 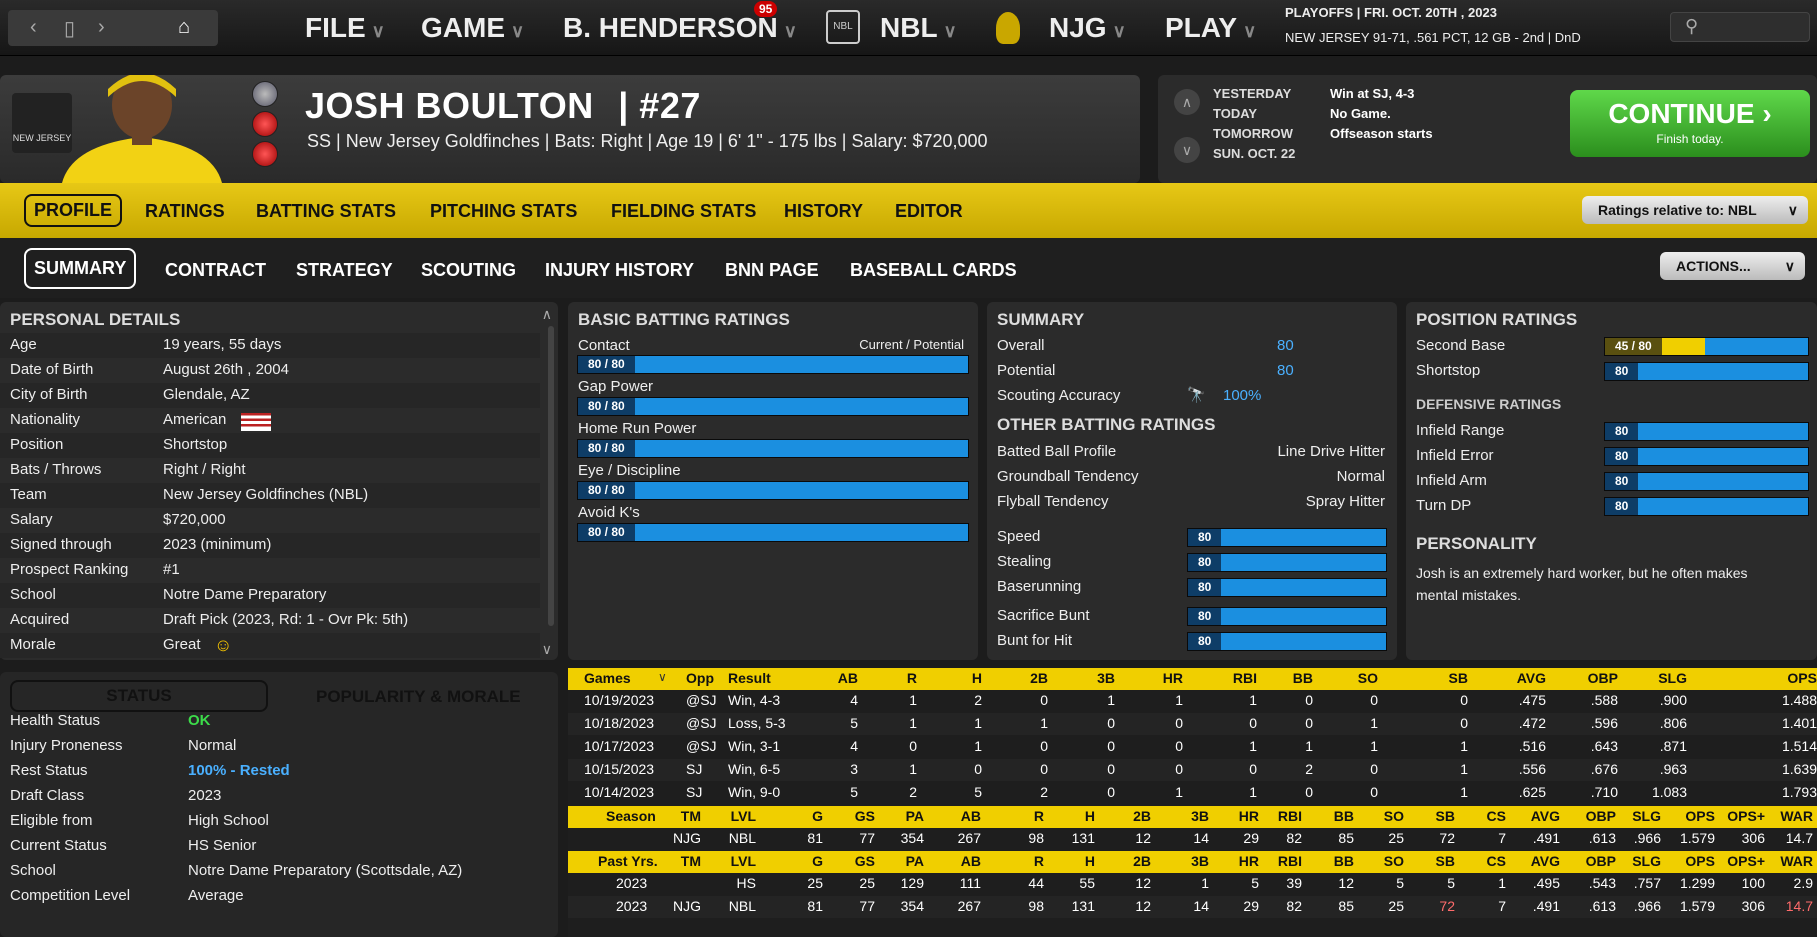 What do you see at coordinates (503, 211) in the screenshot?
I see `tab-pitching-stats: PITCHING STATS` at bounding box center [503, 211].